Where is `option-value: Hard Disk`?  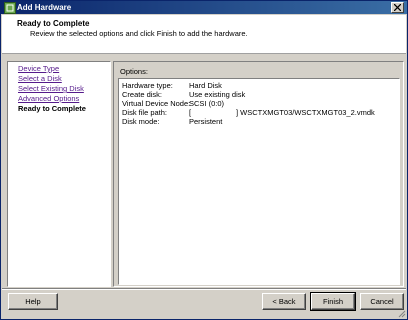 option-value: Hard Disk is located at coordinates (205, 85).